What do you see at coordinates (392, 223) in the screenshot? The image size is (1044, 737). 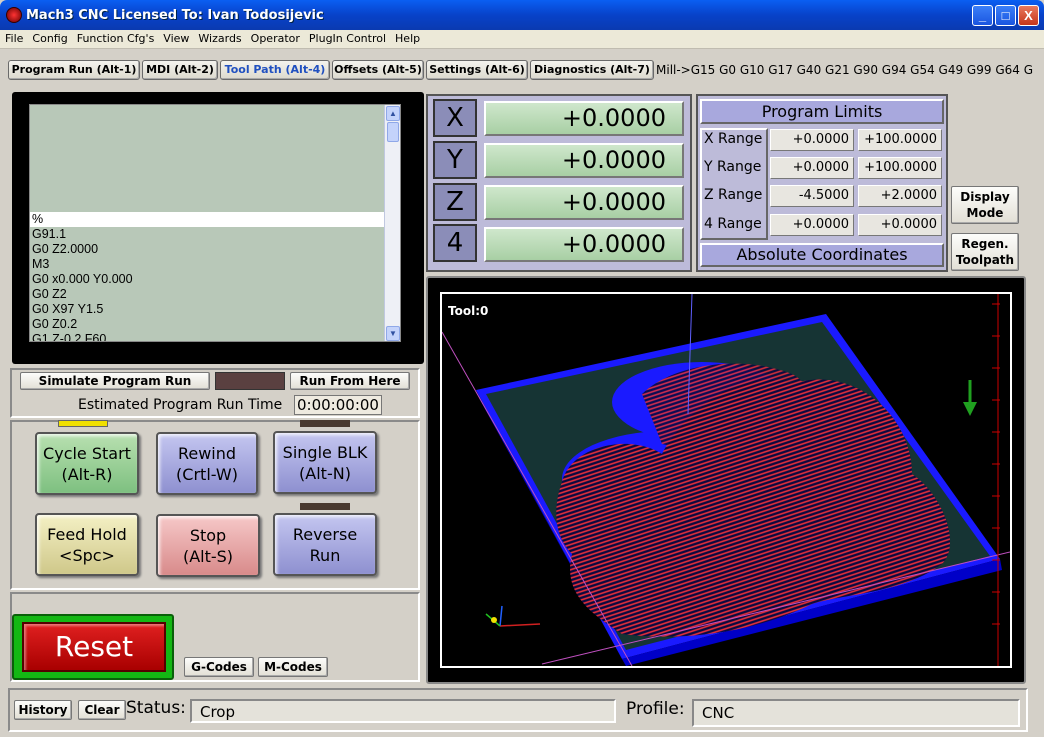 I see `gcode-scrollbar: ▲ ▼` at bounding box center [392, 223].